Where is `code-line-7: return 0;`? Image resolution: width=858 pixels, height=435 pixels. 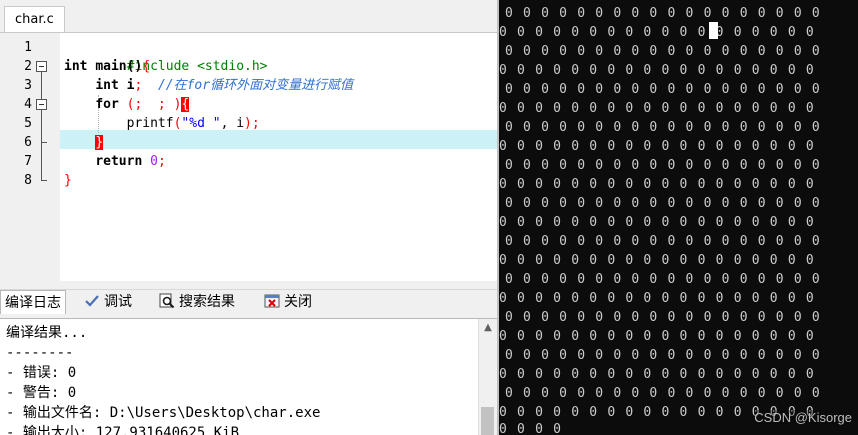
code-line-7: return 0; is located at coordinates (115, 161).